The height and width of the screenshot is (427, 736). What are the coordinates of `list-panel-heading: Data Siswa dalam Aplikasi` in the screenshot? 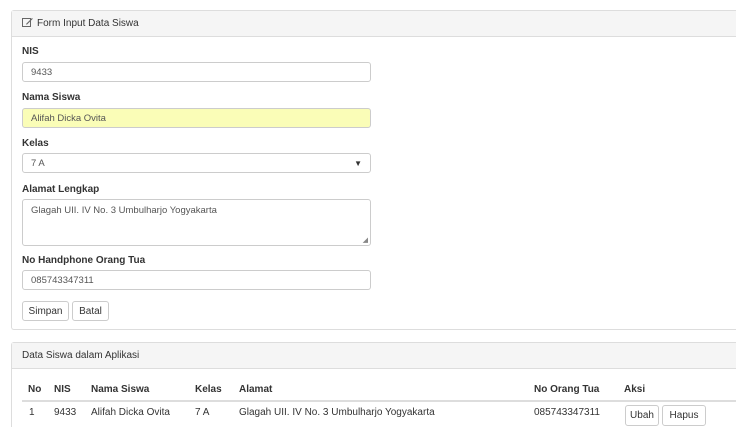 It's located at (374, 356).